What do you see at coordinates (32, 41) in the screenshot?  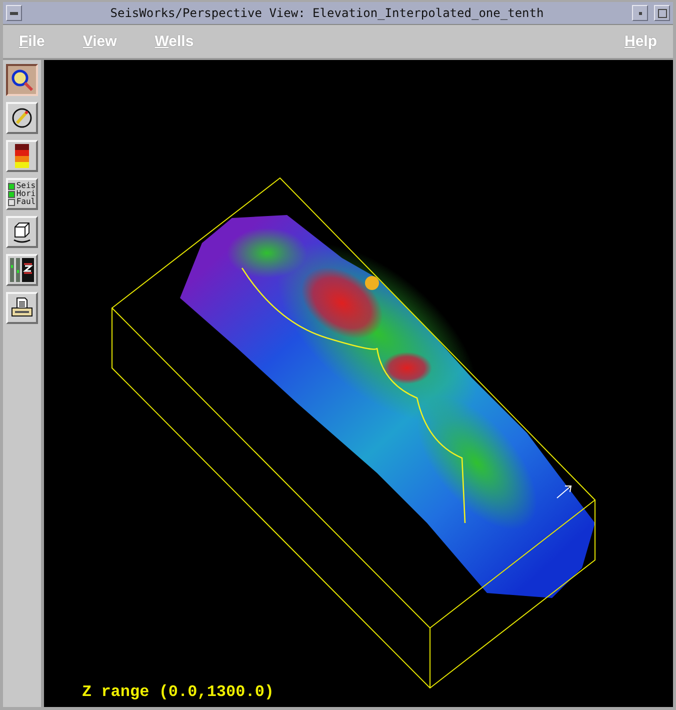 I see `menu-item: File` at bounding box center [32, 41].